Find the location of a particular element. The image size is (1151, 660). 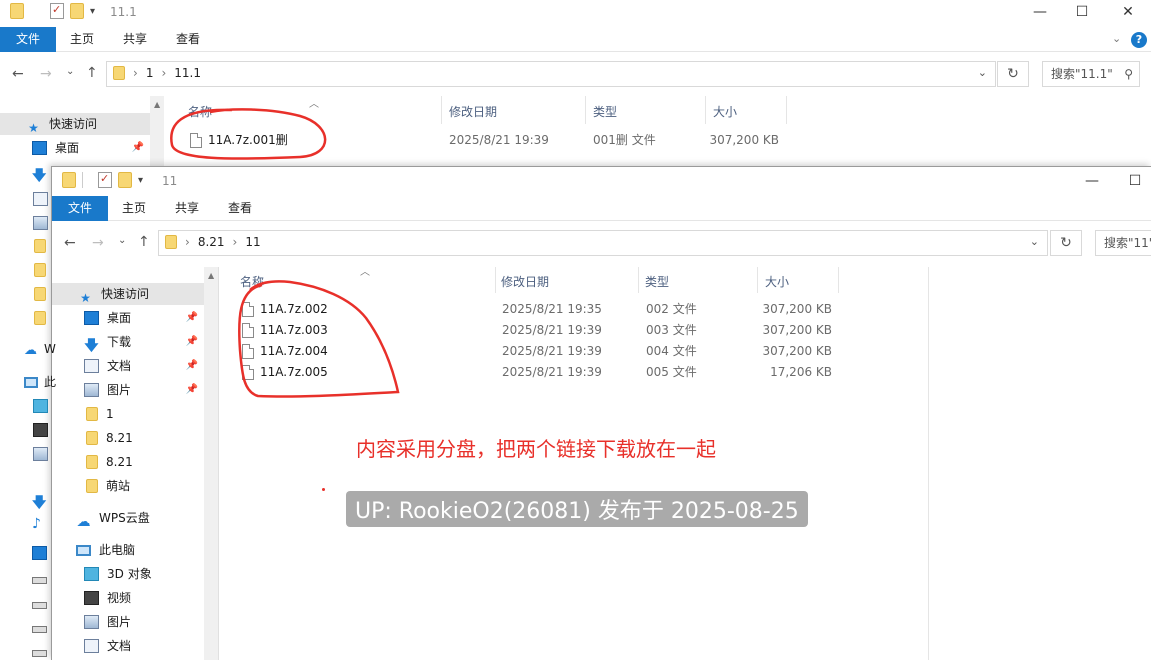

sidebar-item-folder-8-21-b: 8.21 is located at coordinates (128, 462).